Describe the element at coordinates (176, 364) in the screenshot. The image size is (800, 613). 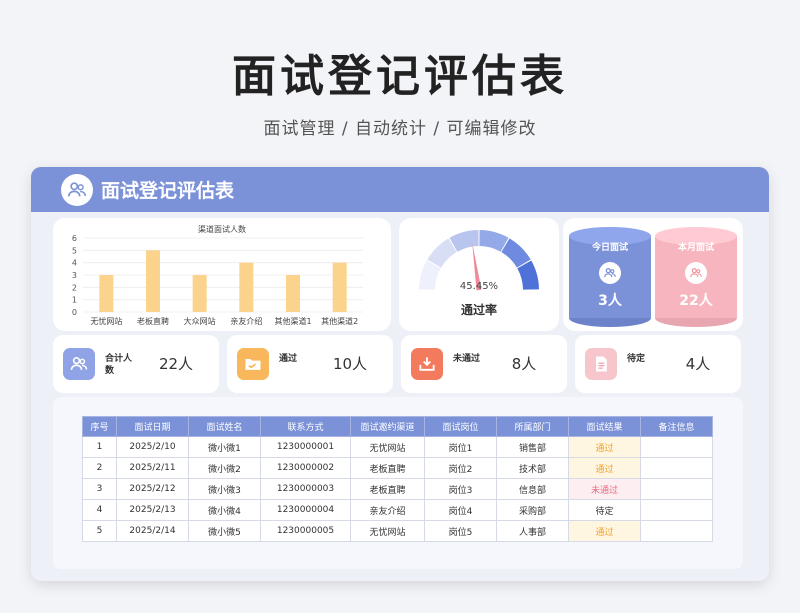
I see `stat-total-value: 22人` at that location.